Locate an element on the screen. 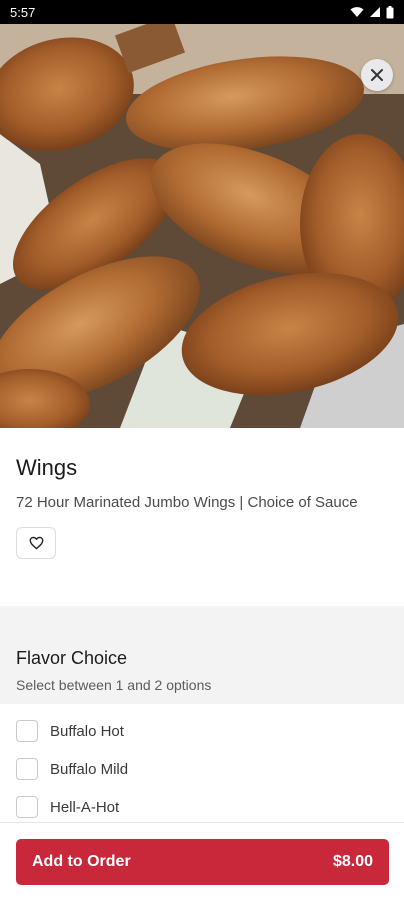 The height and width of the screenshot is (900, 404). add-to-order-label: Add to Order is located at coordinates (81, 861).